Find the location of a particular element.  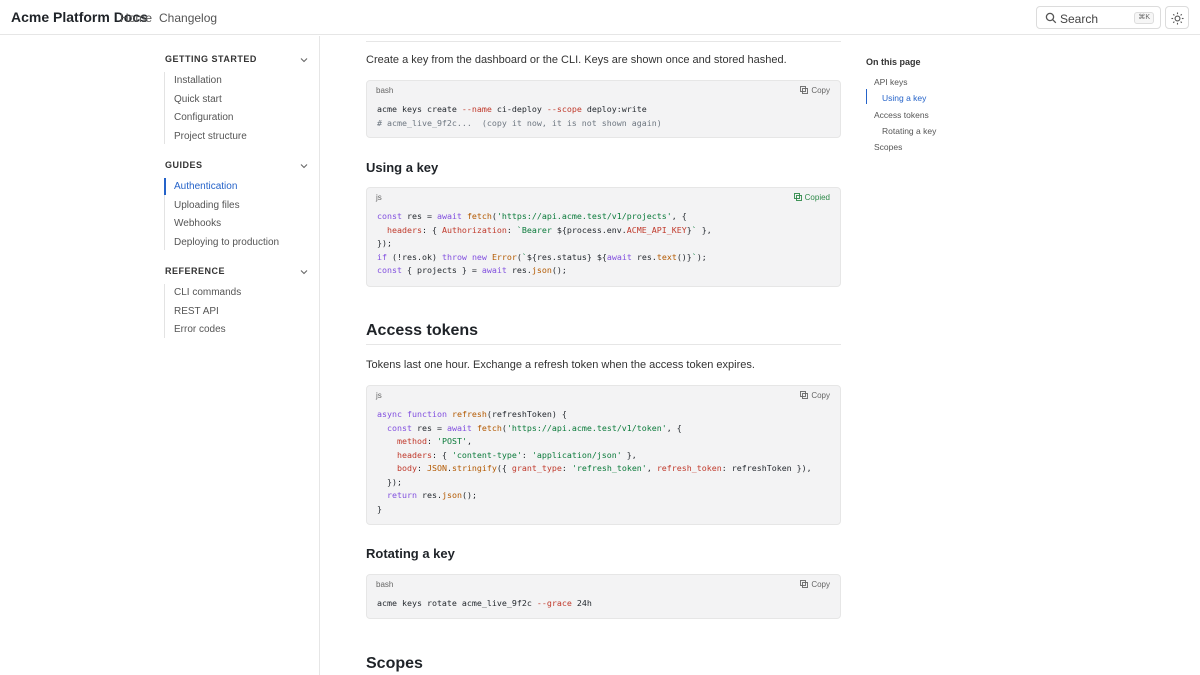

toc-item-access-tokens: Access tokens is located at coordinates (901, 115).